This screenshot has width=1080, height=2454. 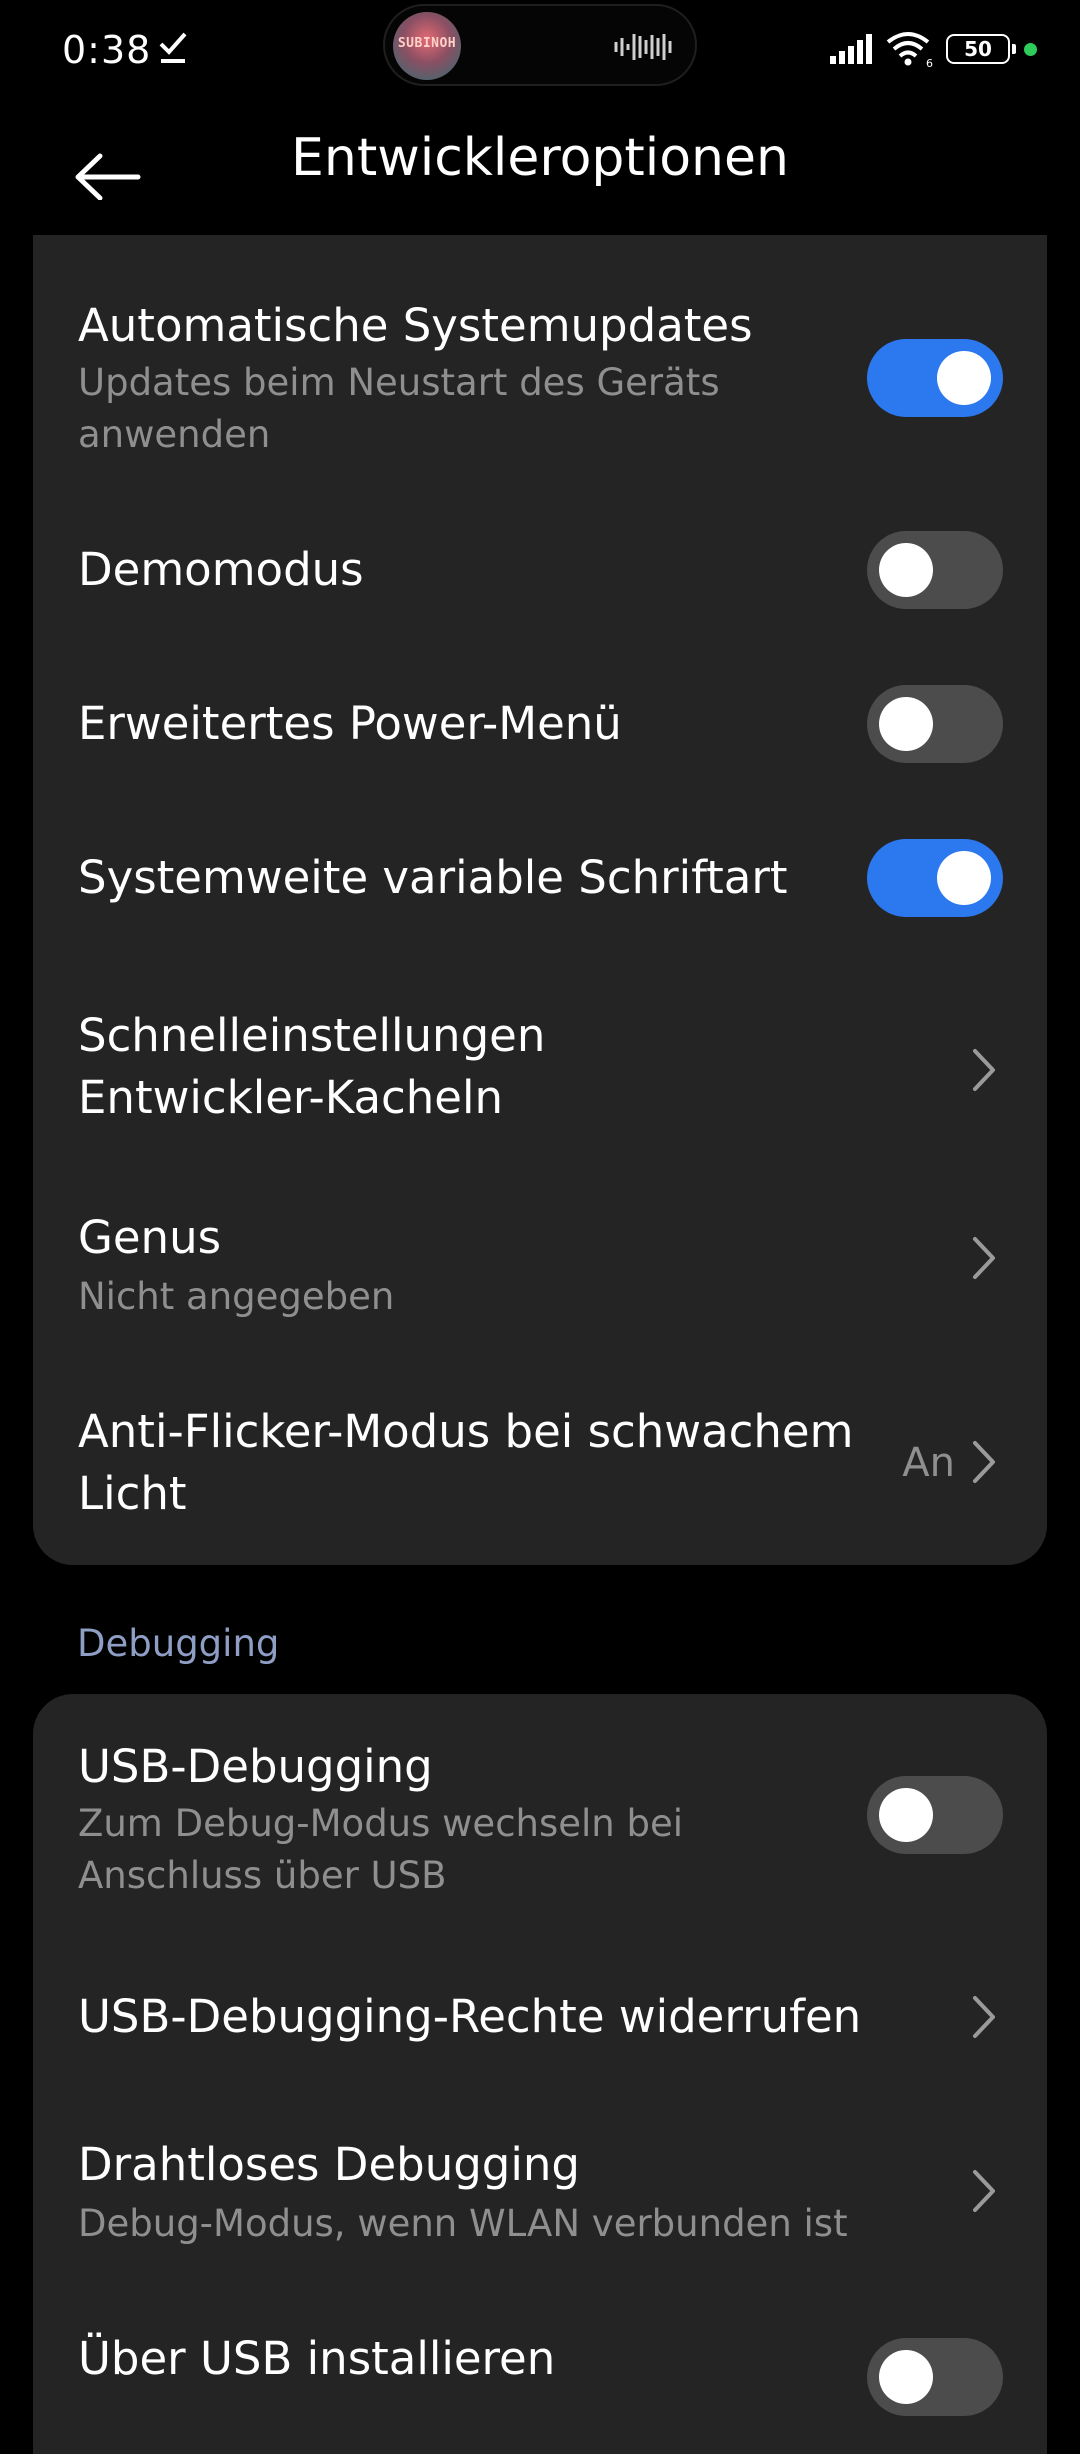 I want to click on setting-subtitle: Updates beim Neustart des Geräts, so click(x=399, y=382).